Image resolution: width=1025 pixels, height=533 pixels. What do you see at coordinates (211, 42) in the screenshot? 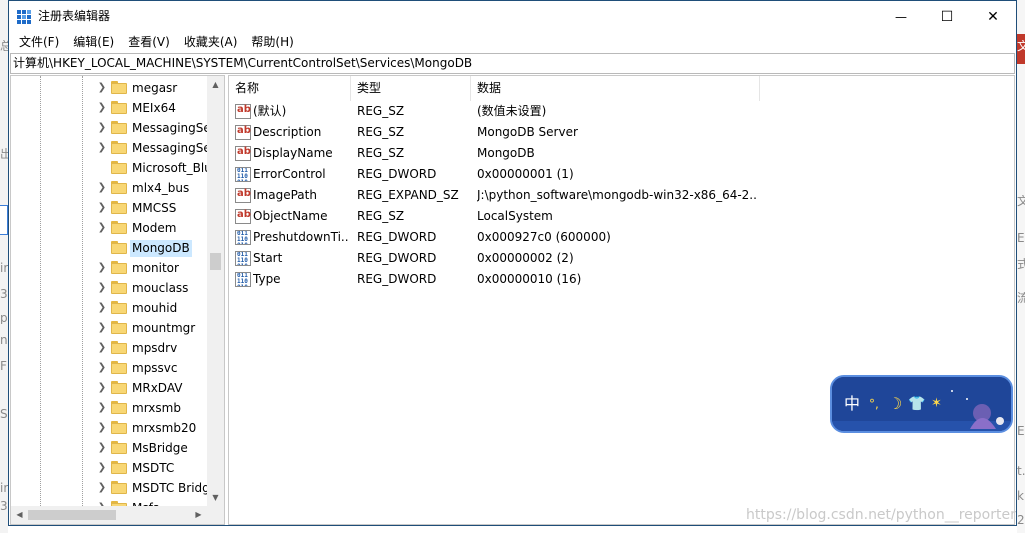
I see `menu-favorites: 收藏夹(A)` at bounding box center [211, 42].